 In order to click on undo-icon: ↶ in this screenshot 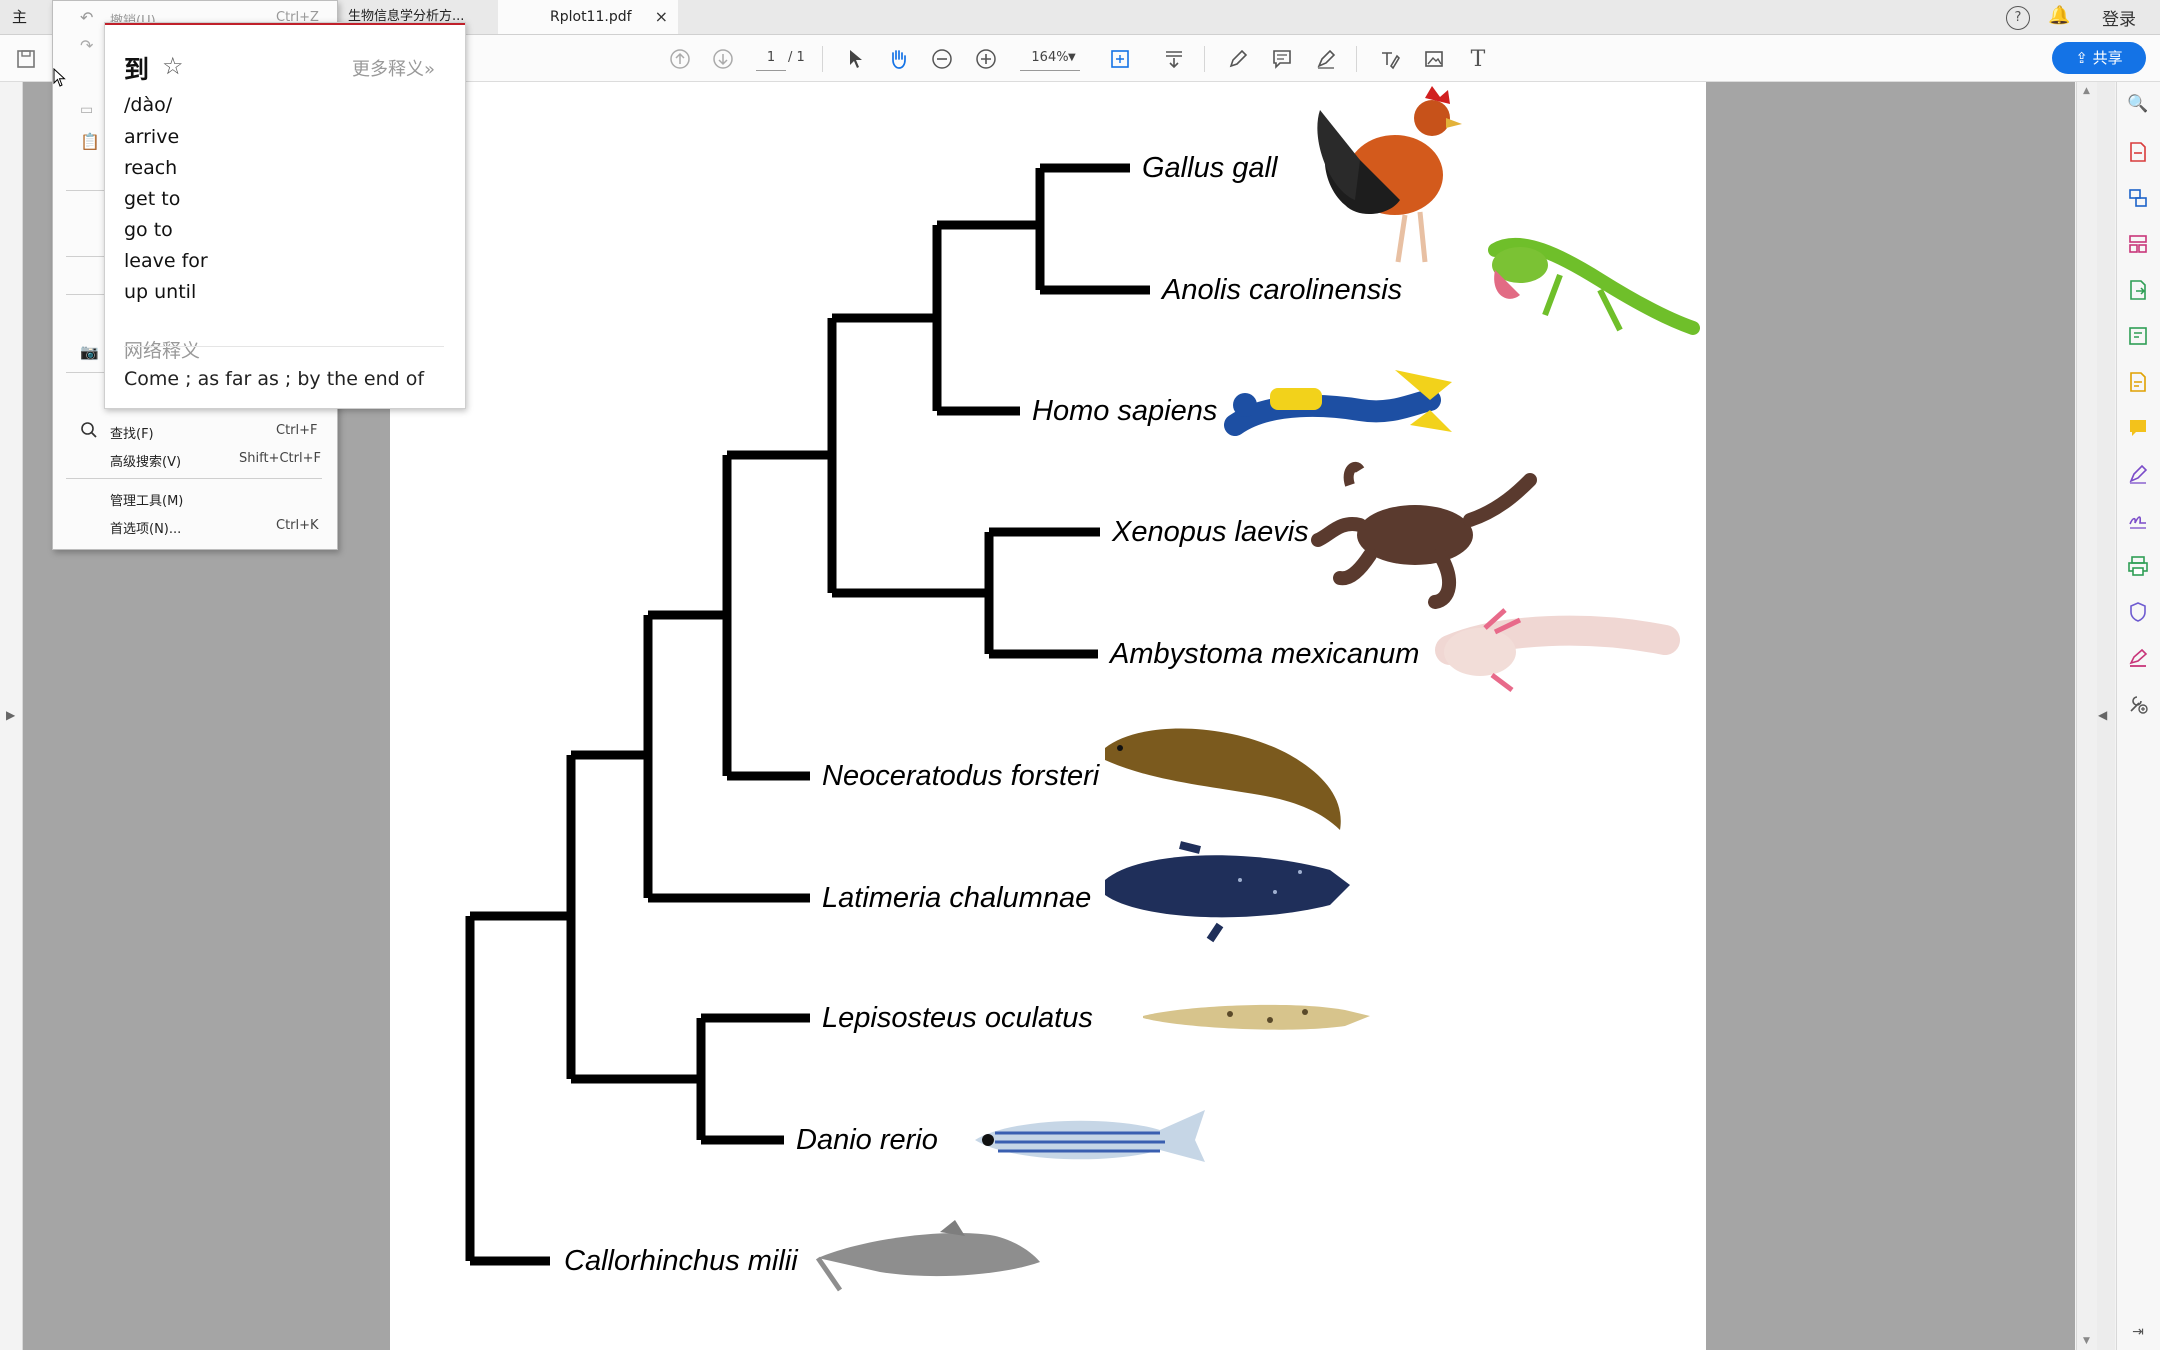, I will do `click(87, 17)`.